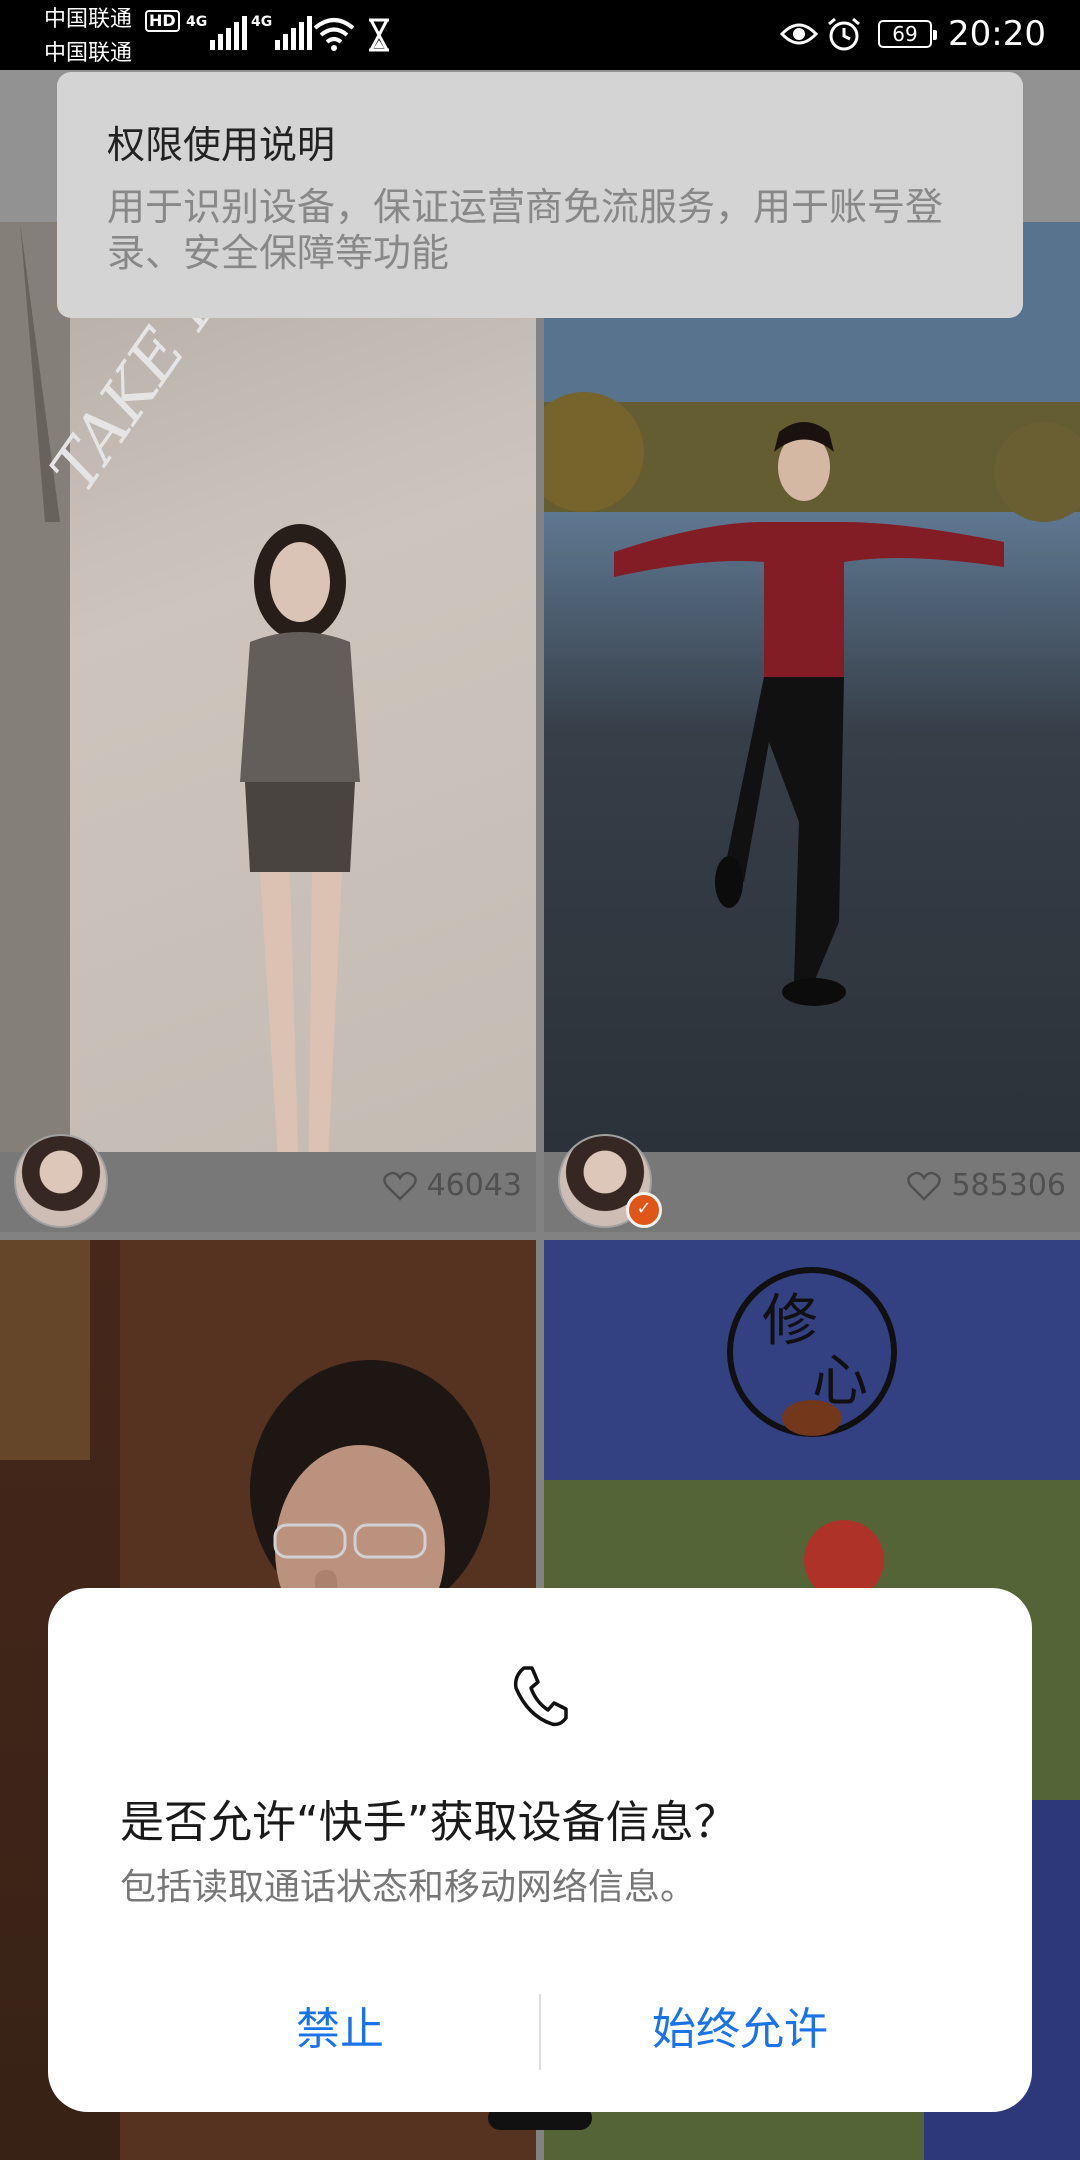 The image size is (1080, 2160). Describe the element at coordinates (844, 34) in the screenshot. I see `alarm-icon` at that location.